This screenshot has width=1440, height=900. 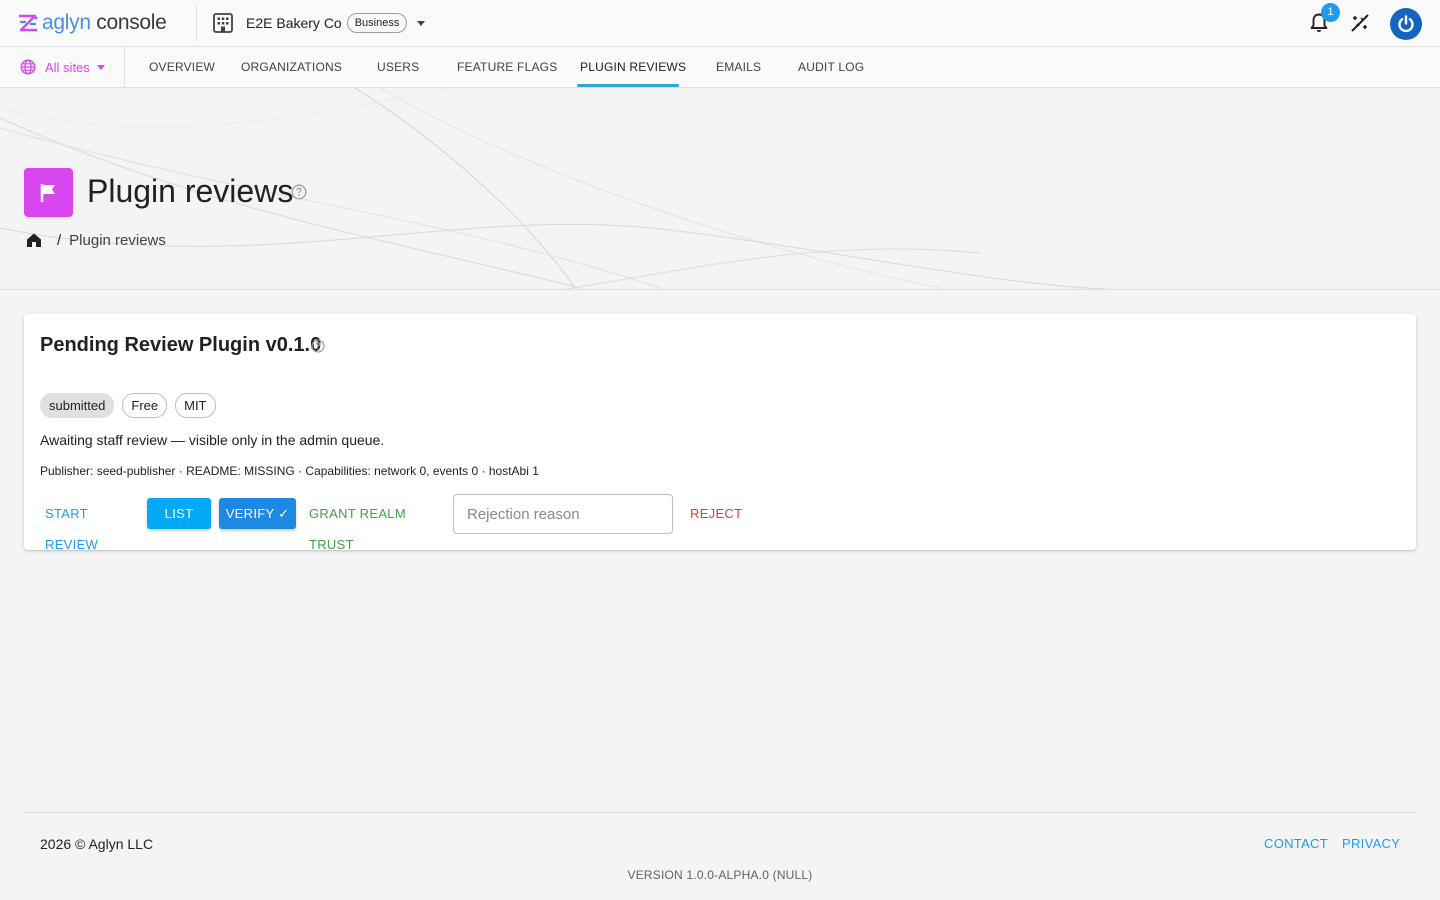 I want to click on plugin-title: Pending Review Plugin v0.1.0, so click(x=181, y=345).